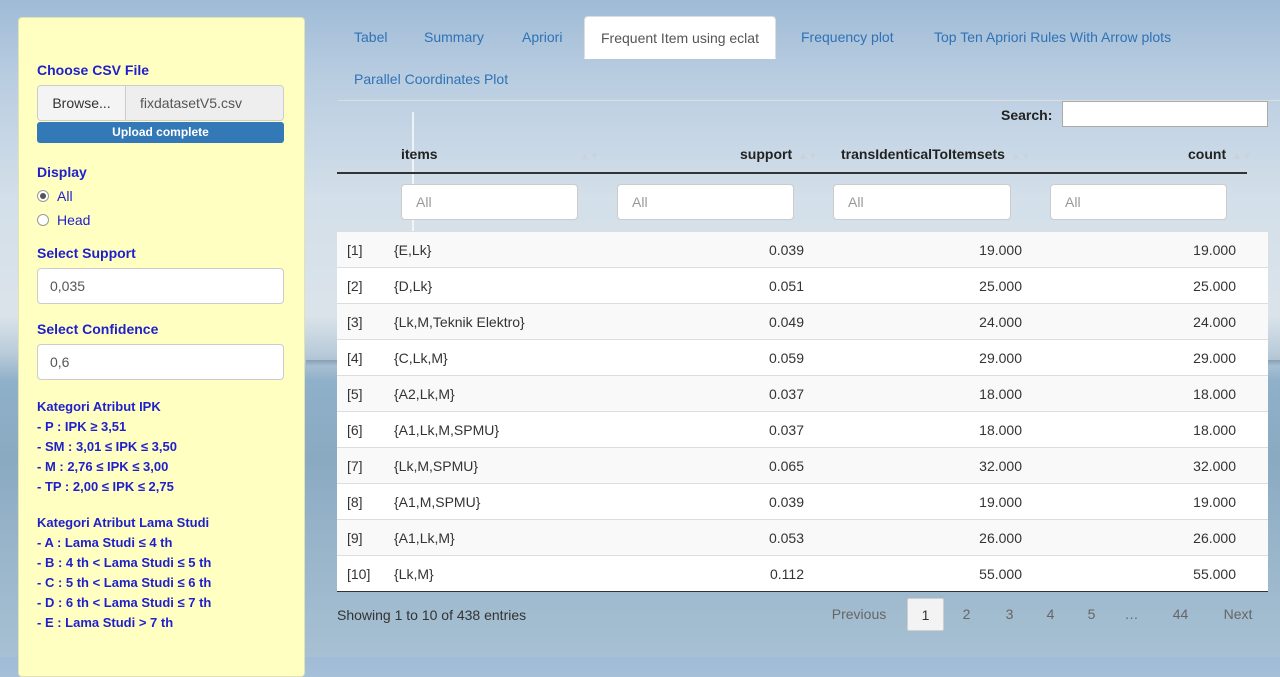 The image size is (1280, 677). Describe the element at coordinates (792, 173) in the screenshot. I see `header-divider` at that location.